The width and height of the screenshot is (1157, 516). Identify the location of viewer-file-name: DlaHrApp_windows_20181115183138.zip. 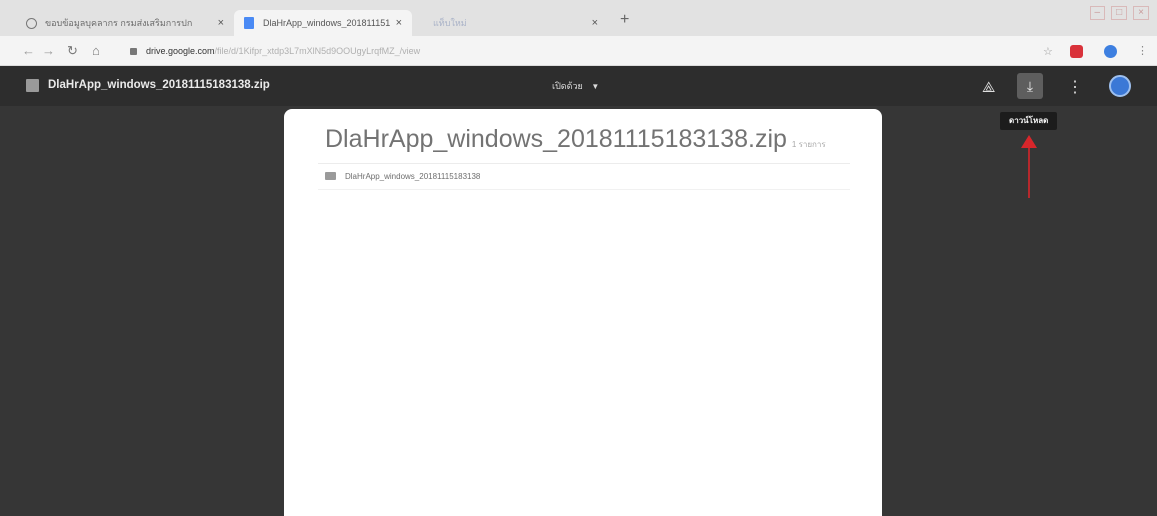
(159, 85).